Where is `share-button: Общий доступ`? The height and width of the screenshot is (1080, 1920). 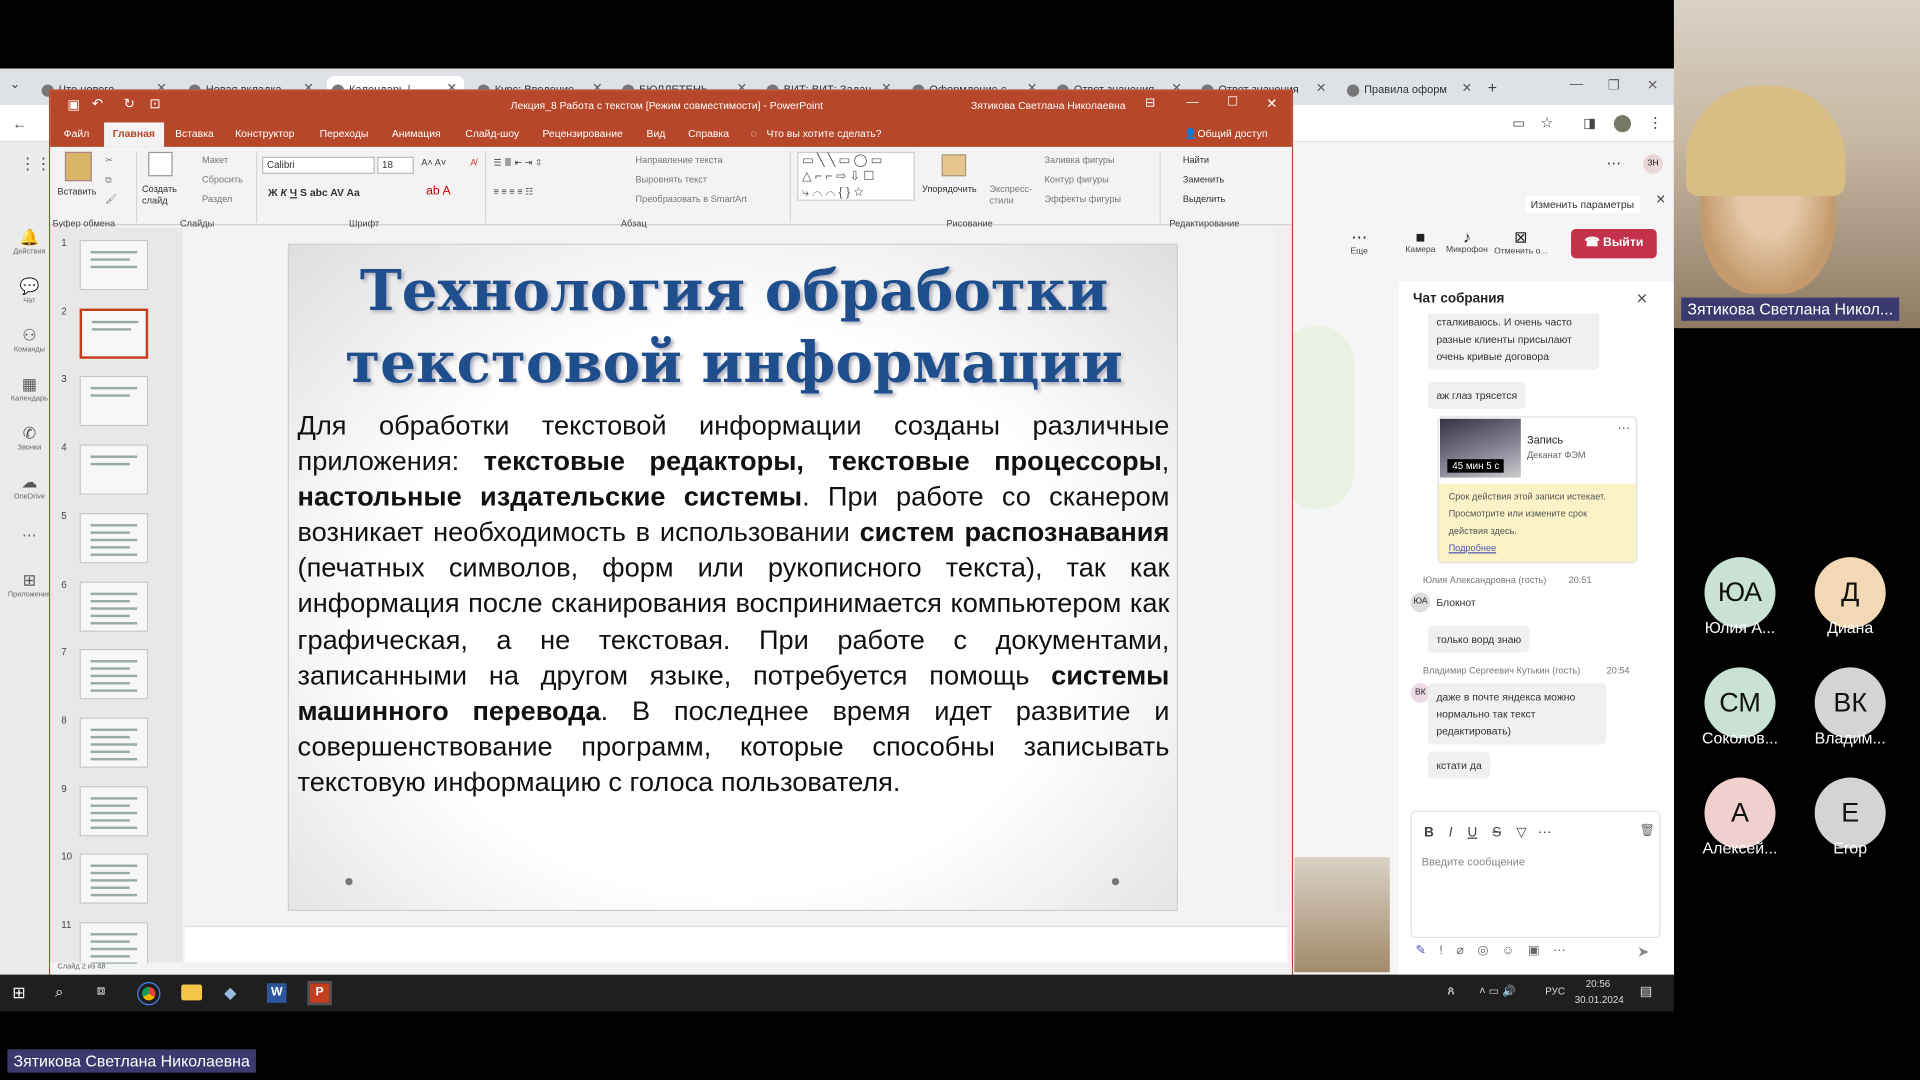 share-button: Общий доступ is located at coordinates (1233, 133).